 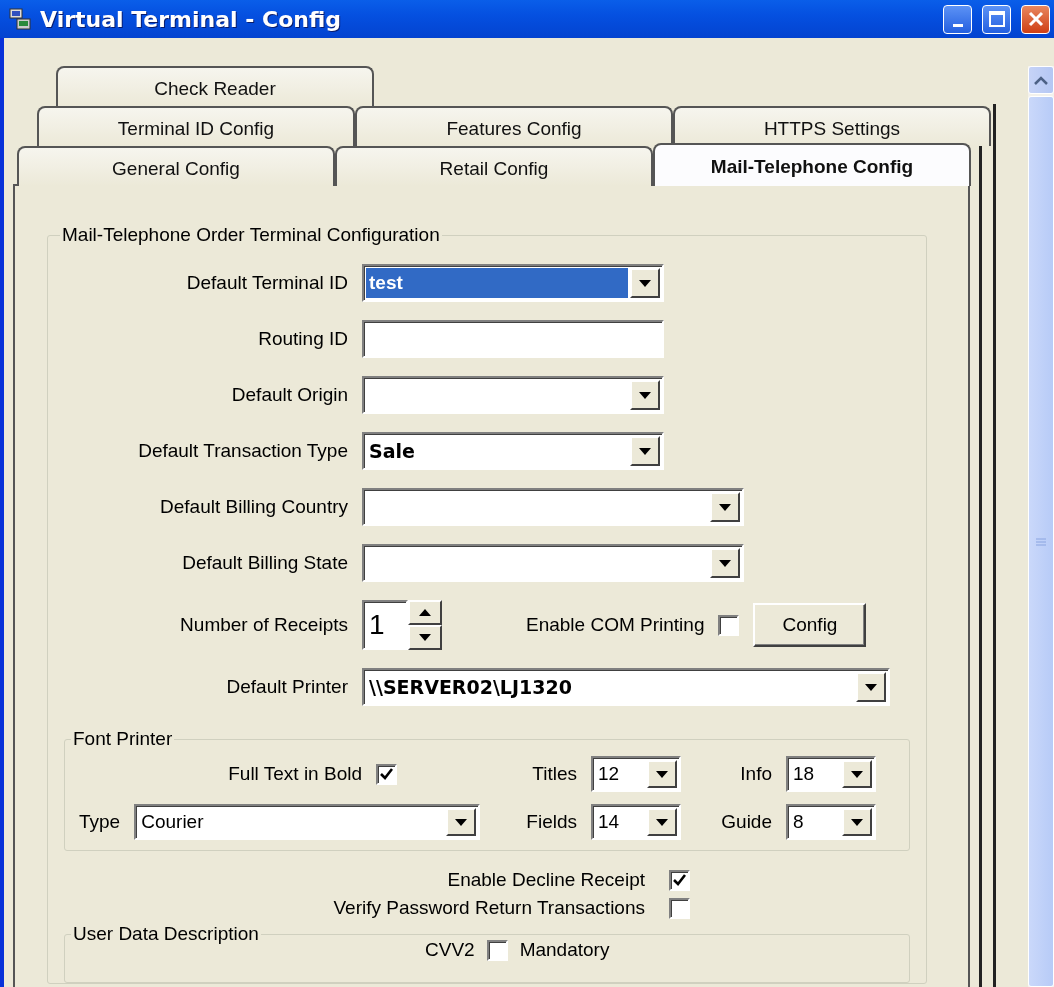 I want to click on grip-icon, so click(x=1041, y=541).